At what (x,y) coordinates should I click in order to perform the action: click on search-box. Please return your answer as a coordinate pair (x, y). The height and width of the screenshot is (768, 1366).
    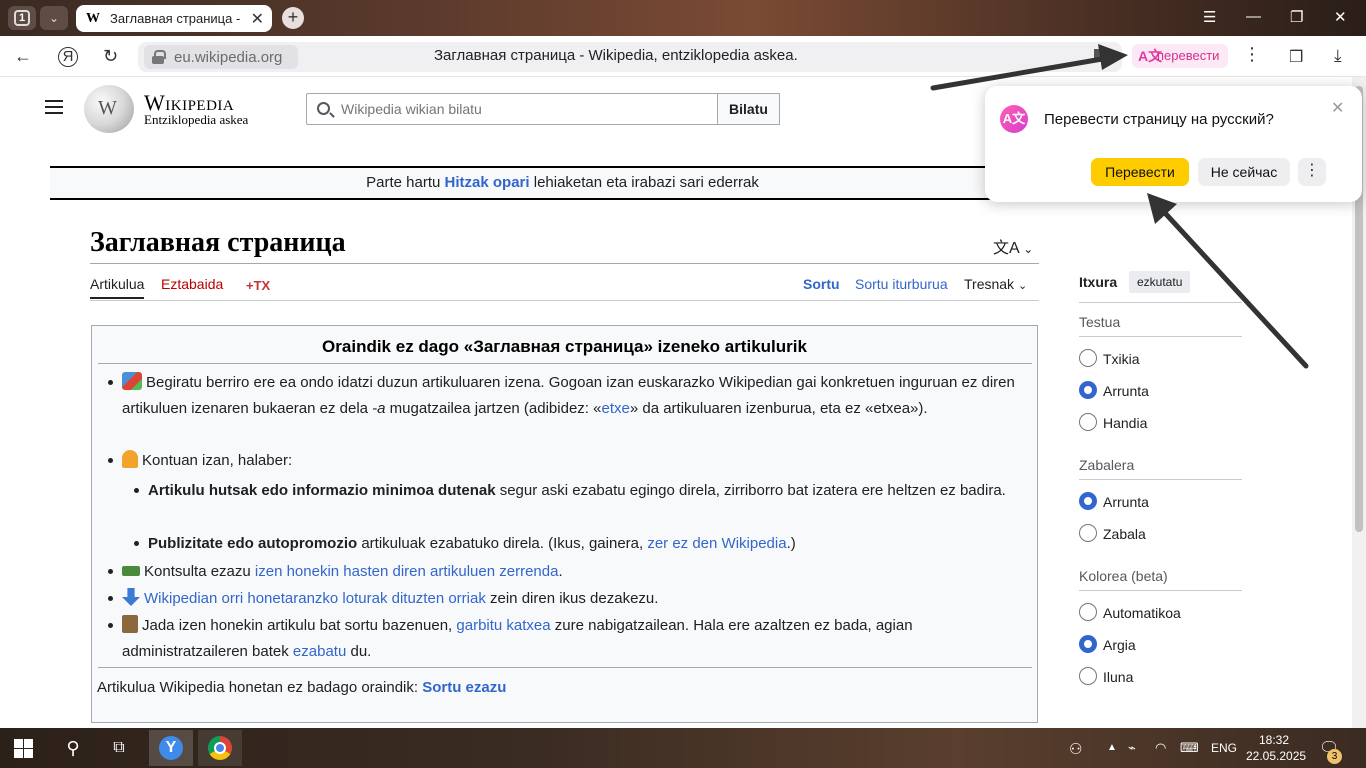
    Looking at the image, I should click on (512, 109).